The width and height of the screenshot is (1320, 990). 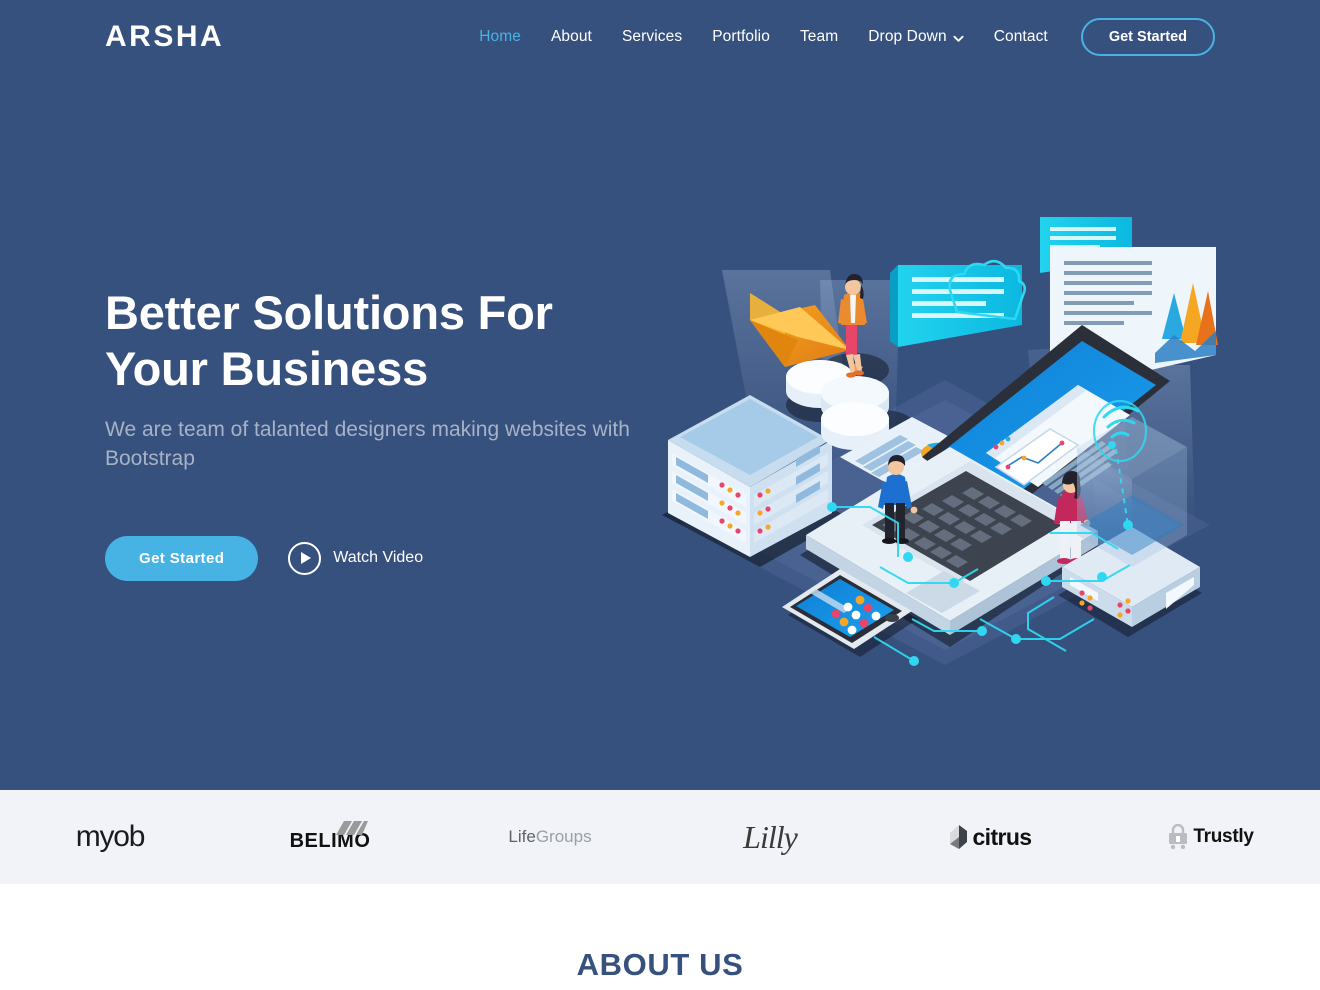 I want to click on trustly-cart-icon, so click(x=1178, y=837).